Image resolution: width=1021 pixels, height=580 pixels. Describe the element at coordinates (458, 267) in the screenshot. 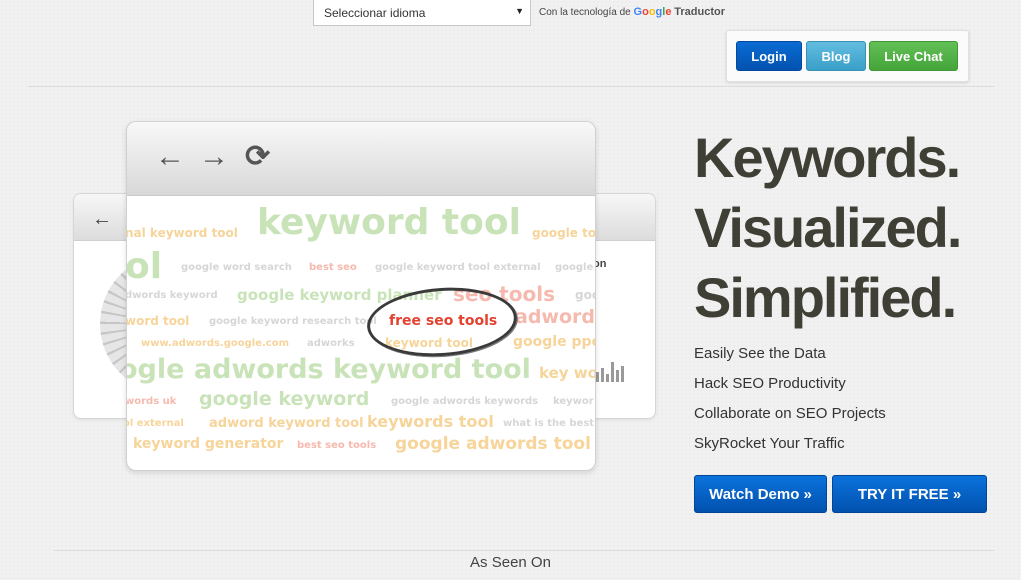

I see `cloud-word: google keyword tool external` at that location.